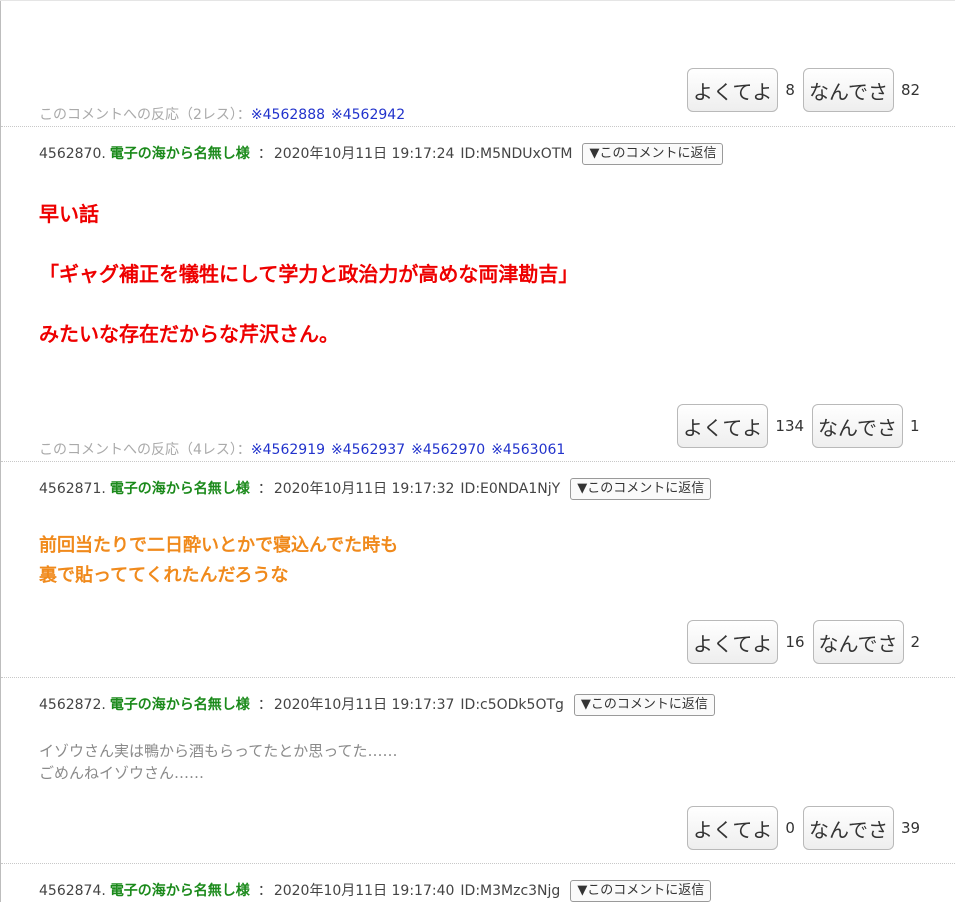  What do you see at coordinates (368, 115) in the screenshot?
I see `reaction-link: ※4562942` at bounding box center [368, 115].